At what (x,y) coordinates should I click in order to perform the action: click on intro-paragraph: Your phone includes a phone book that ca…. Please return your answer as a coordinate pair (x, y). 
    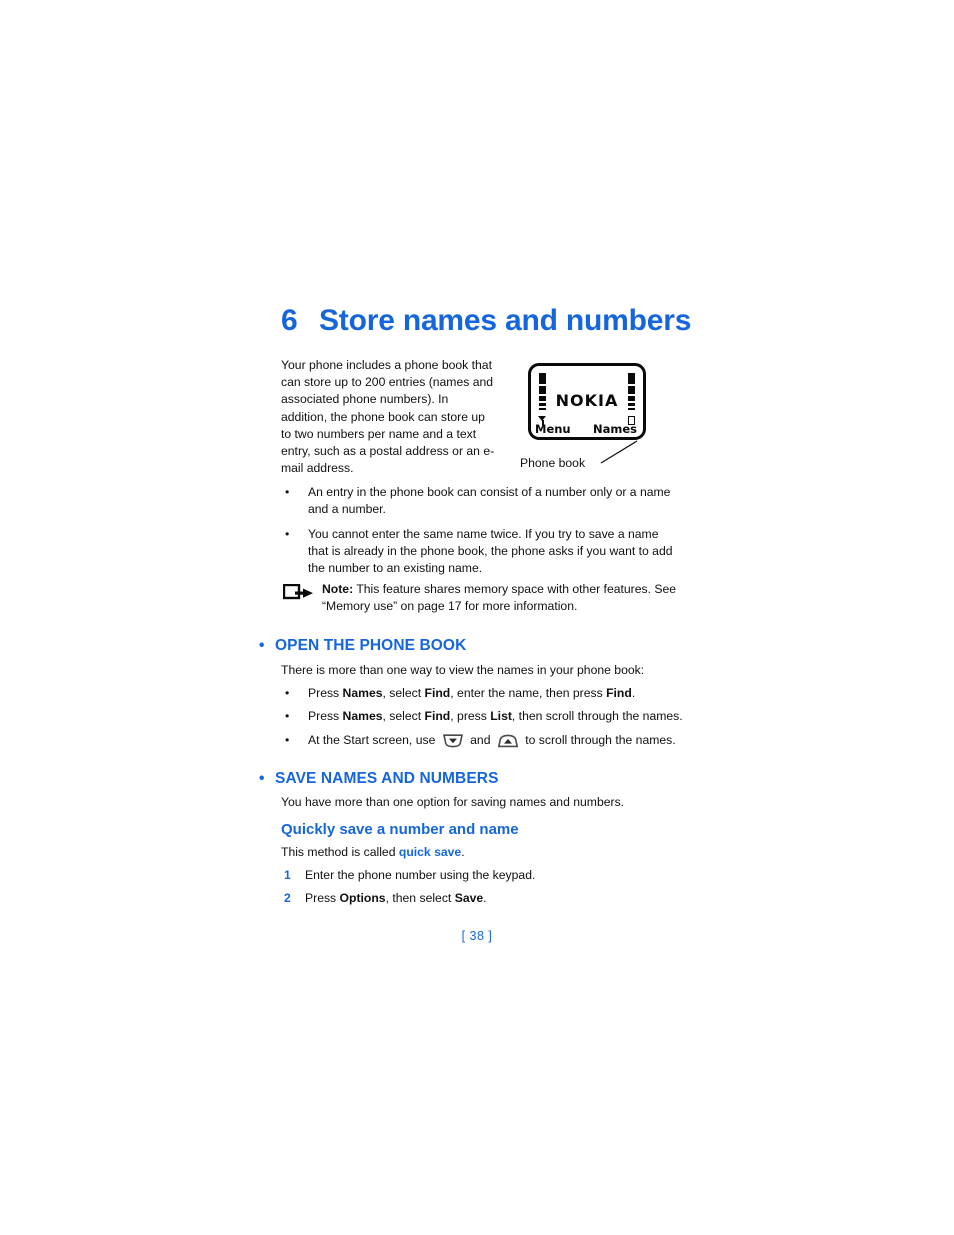
    Looking at the image, I should click on (388, 417).